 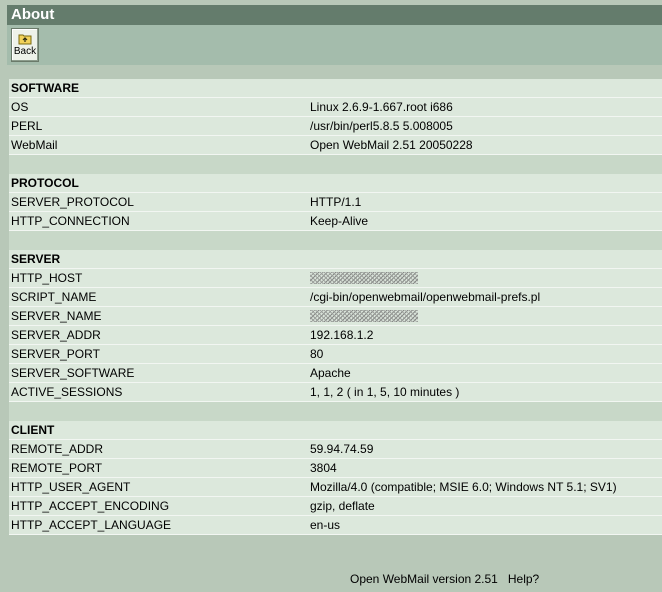 I want to click on info-row: HTTP_ACCEPT_ENCODING gzip, deflate, so click(x=335, y=506).